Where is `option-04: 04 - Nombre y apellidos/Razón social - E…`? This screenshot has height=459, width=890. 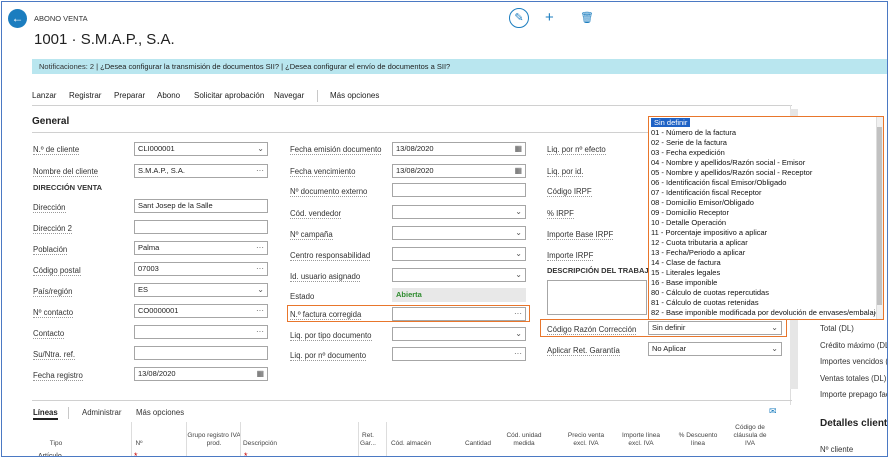 option-04: 04 - Nombre y apellidos/Razón social - E… is located at coordinates (728, 162).